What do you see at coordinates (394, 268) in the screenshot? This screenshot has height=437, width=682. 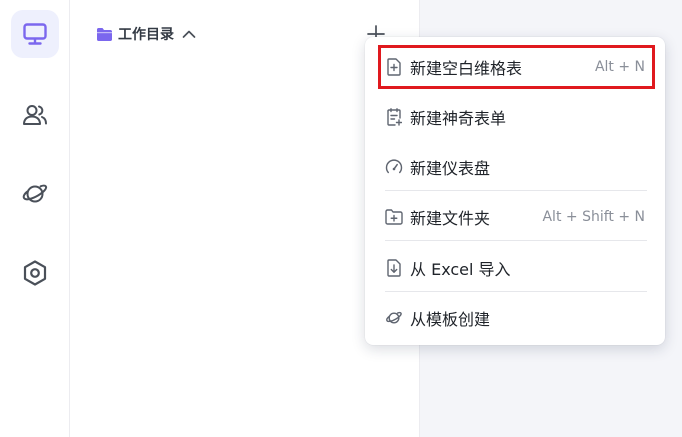 I see `file-import-icon` at bounding box center [394, 268].